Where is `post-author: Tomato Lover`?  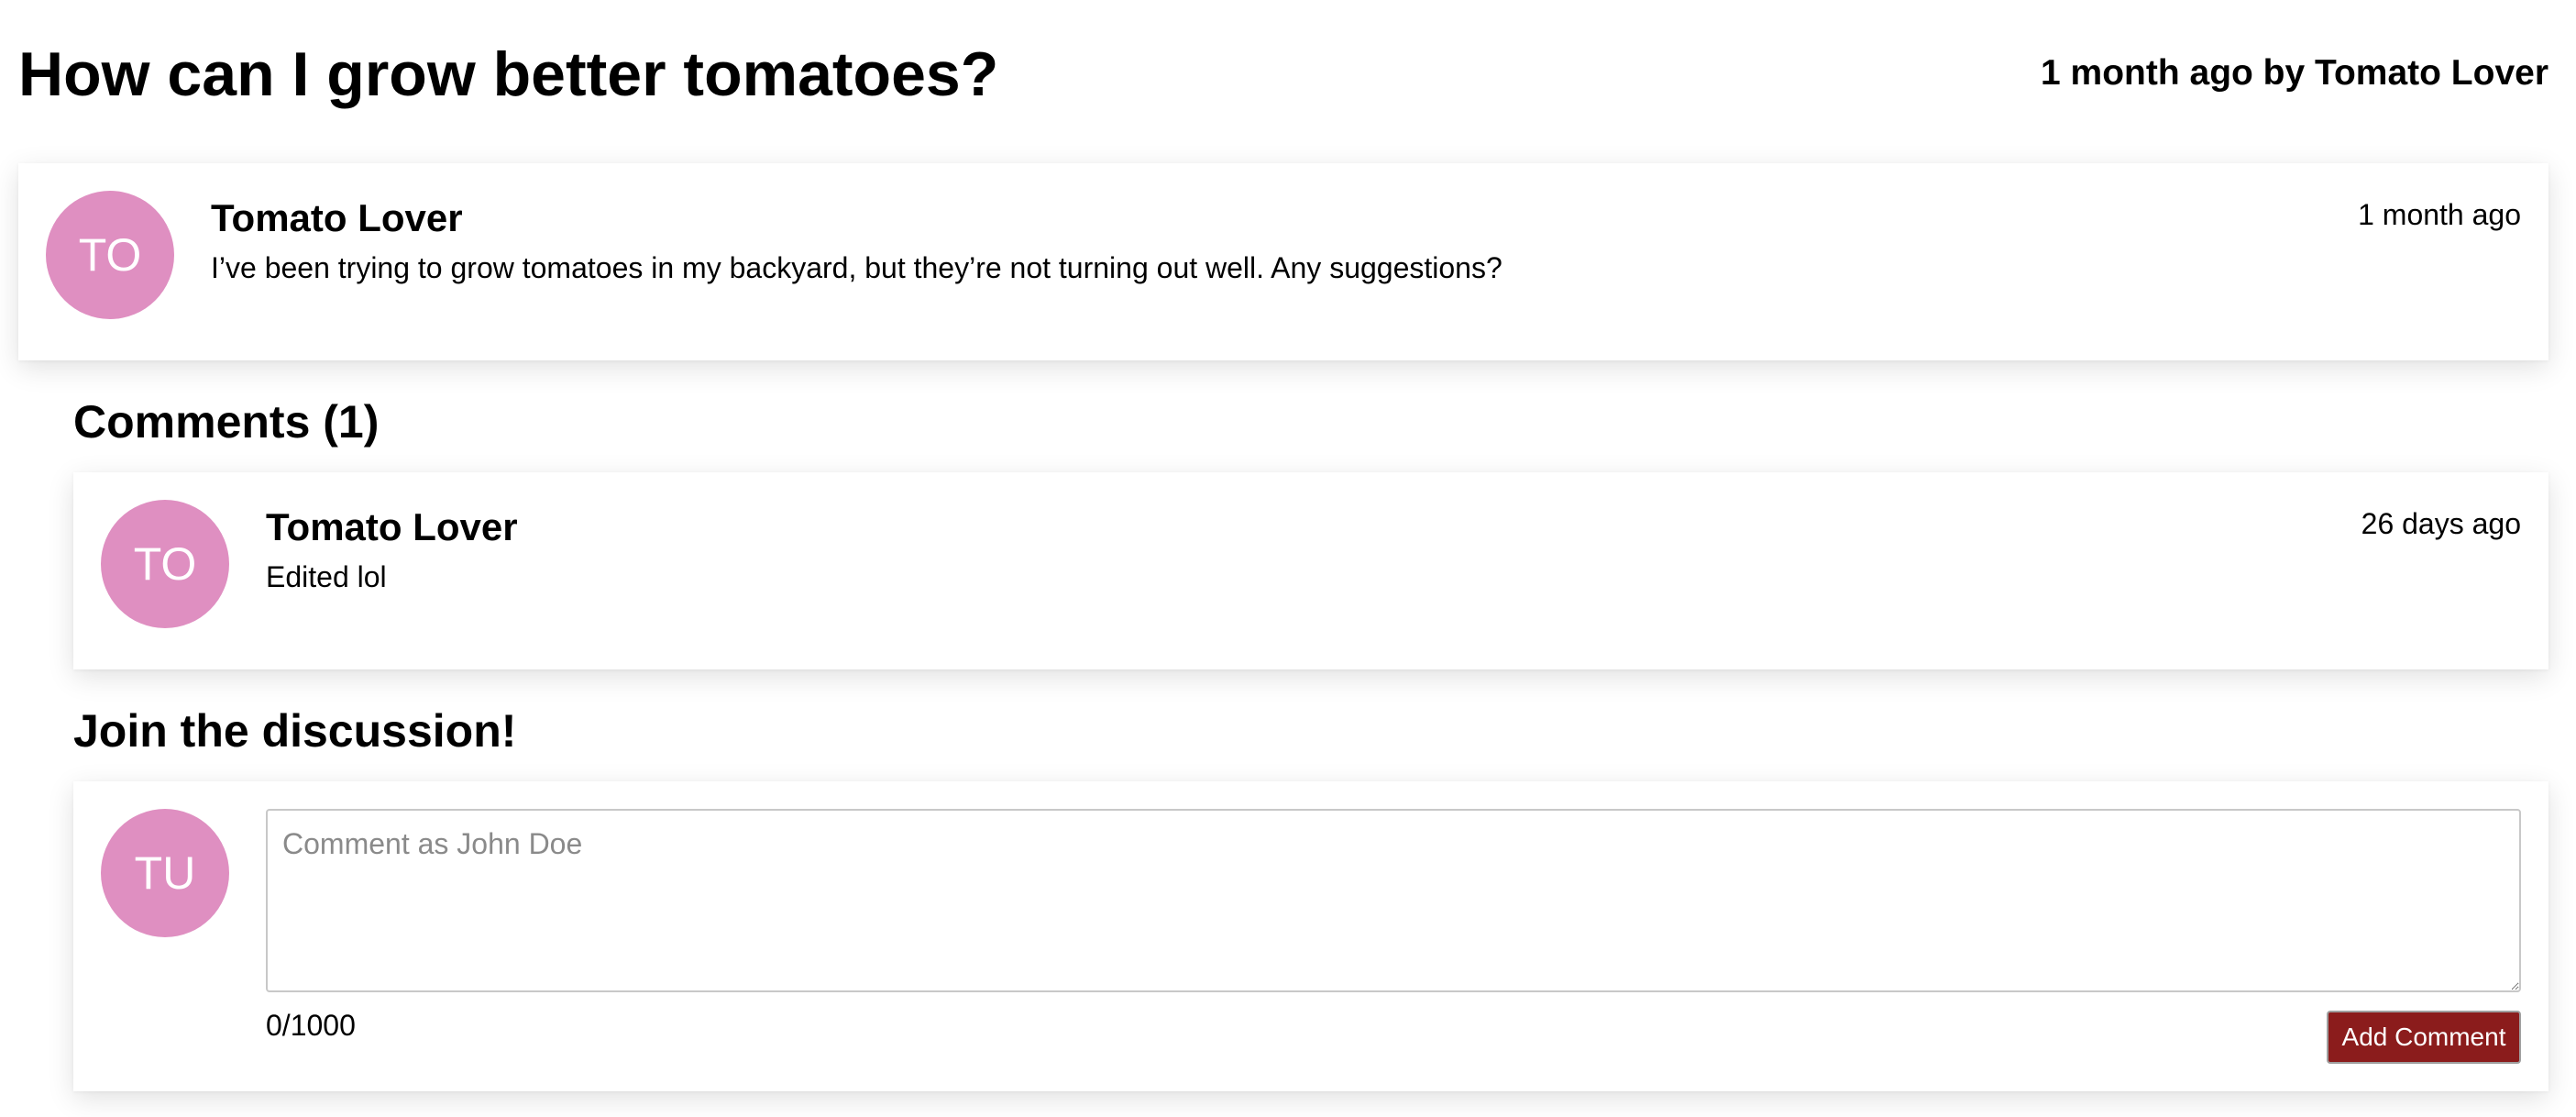
post-author: Tomato Lover is located at coordinates (337, 217).